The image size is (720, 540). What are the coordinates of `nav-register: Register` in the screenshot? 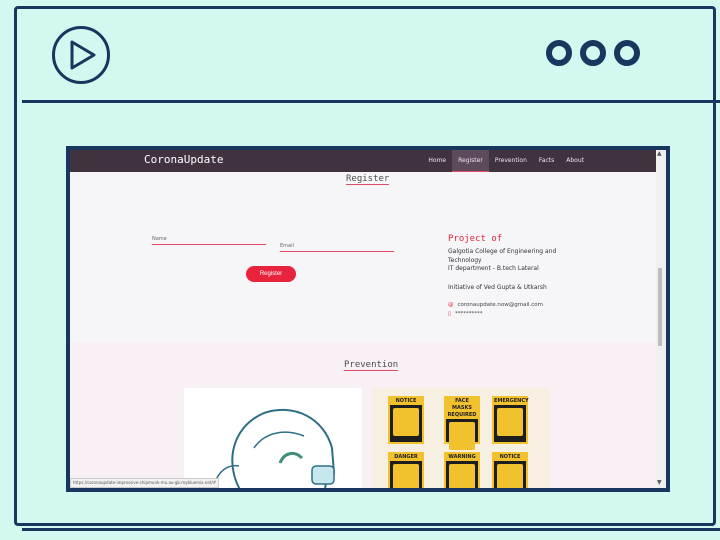 It's located at (470, 161).